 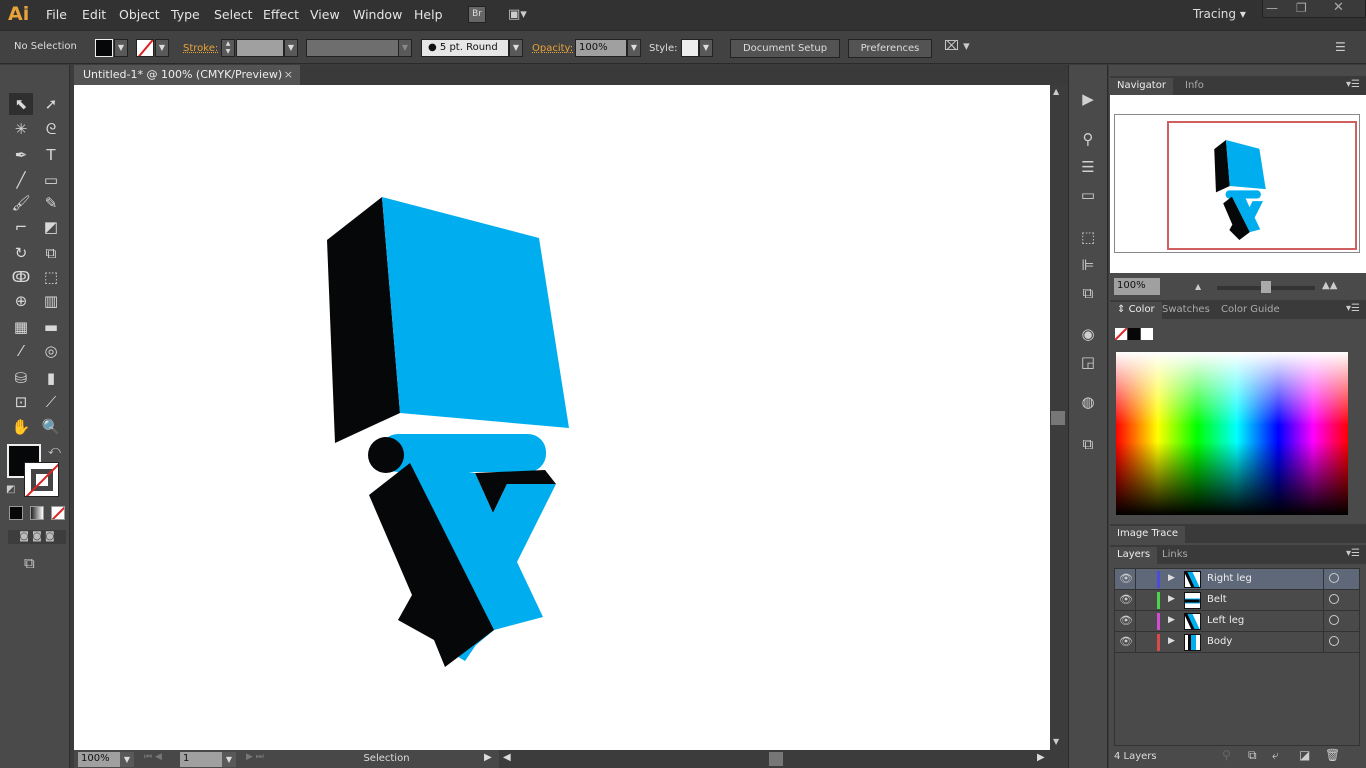 What do you see at coordinates (162, 48) in the screenshot?
I see `stroke-dropdown: ▼` at bounding box center [162, 48].